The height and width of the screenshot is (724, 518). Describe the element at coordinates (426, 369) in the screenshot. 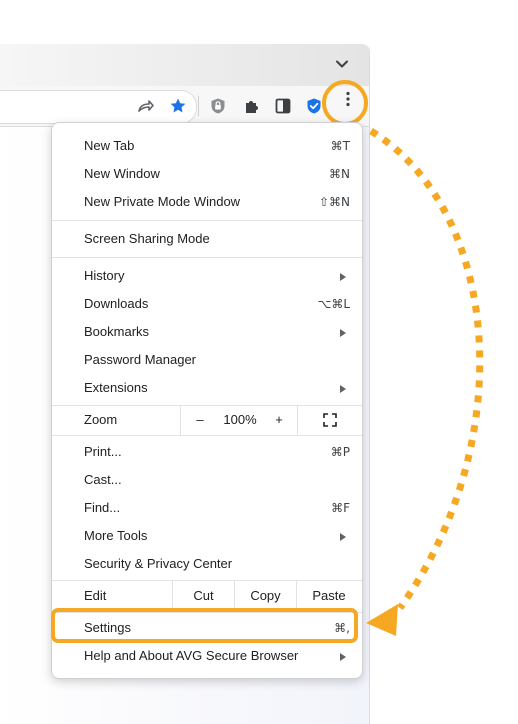

I see `dotted-arrow-path` at that location.